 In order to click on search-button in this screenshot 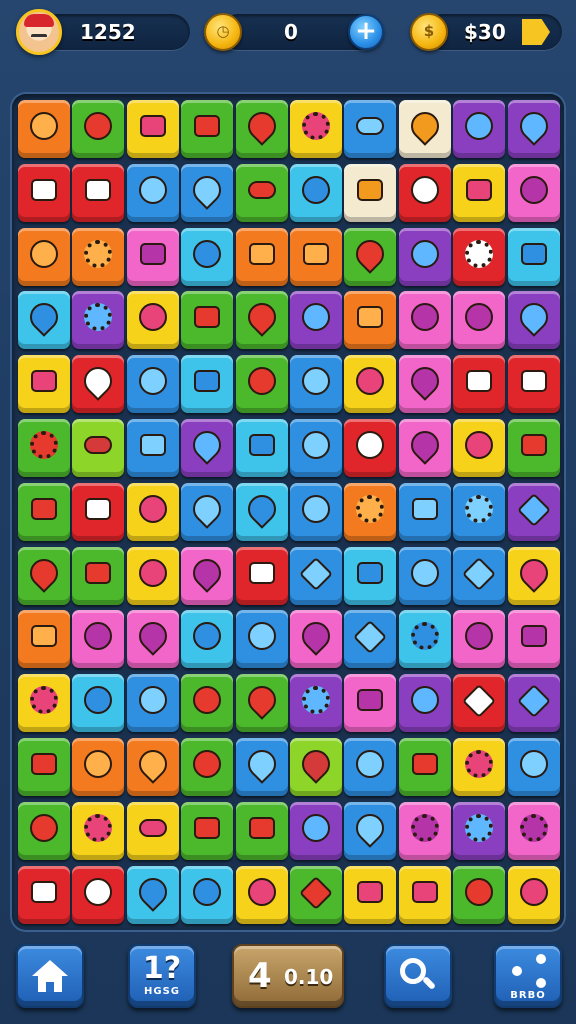, I will do `click(418, 976)`.